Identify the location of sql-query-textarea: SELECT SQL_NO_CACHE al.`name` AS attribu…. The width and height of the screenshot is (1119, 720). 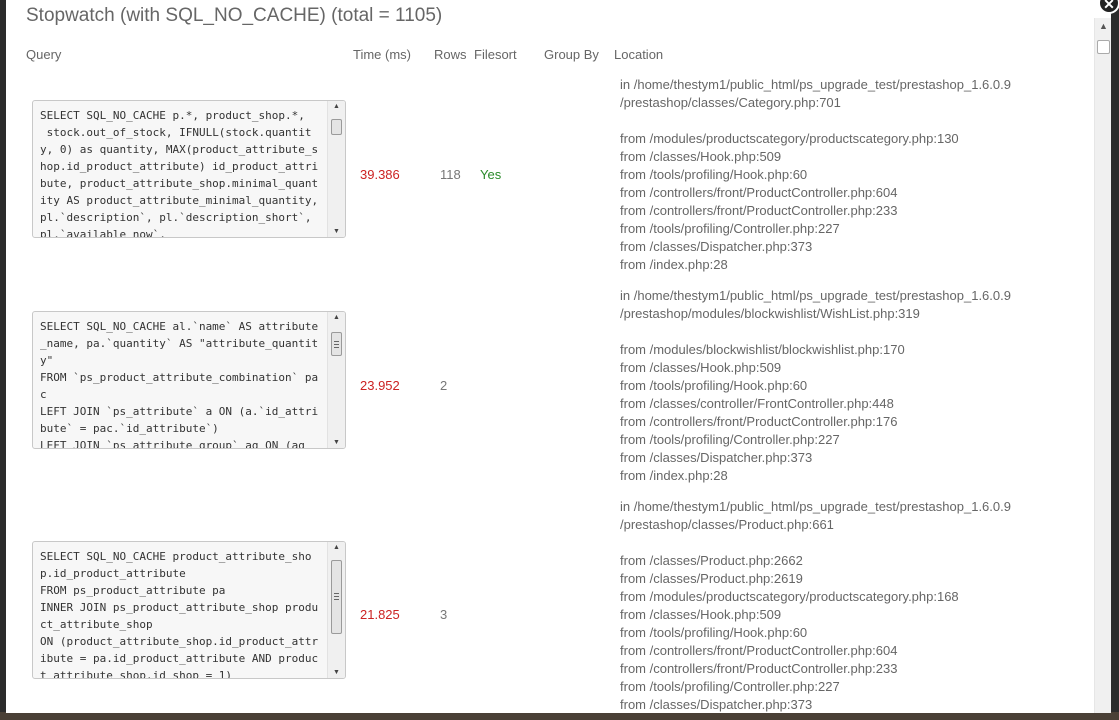
(189, 380).